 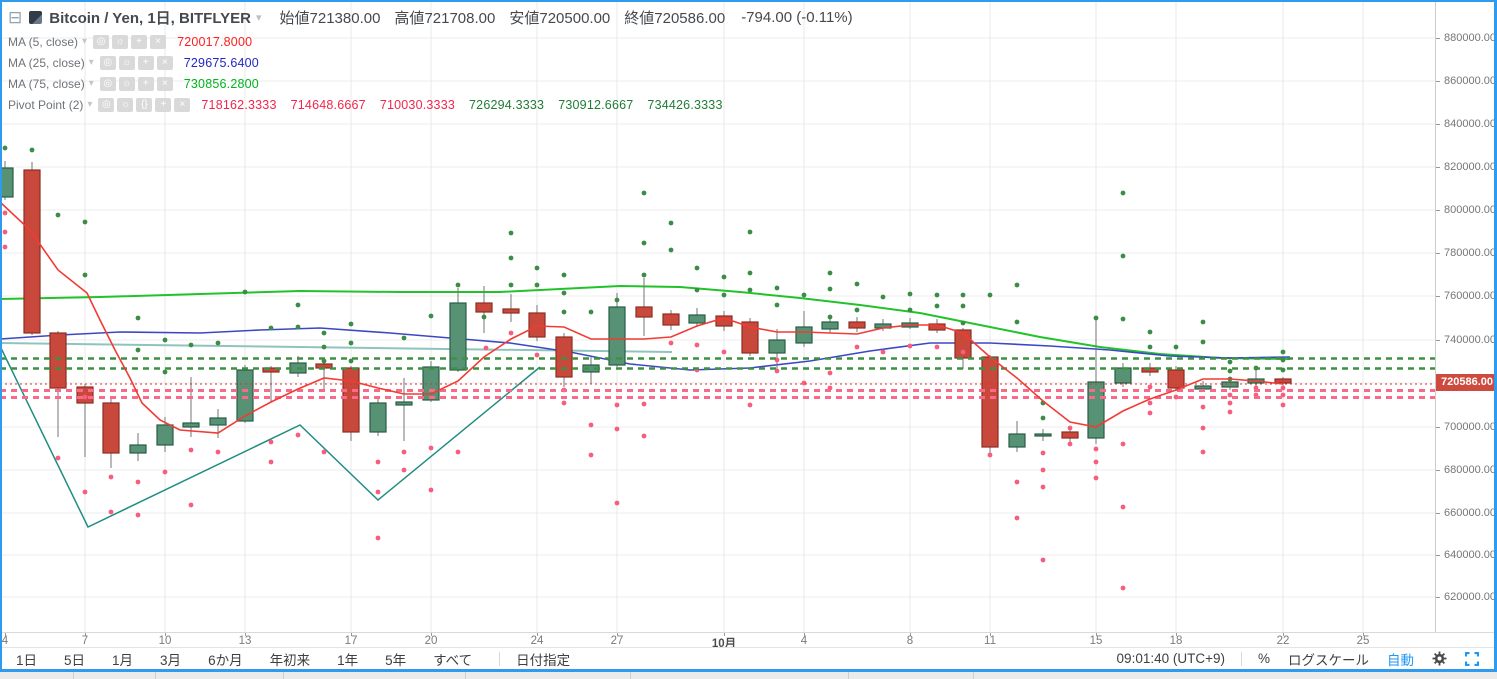 I want to click on time-axis-label: 13, so click(x=245, y=641).